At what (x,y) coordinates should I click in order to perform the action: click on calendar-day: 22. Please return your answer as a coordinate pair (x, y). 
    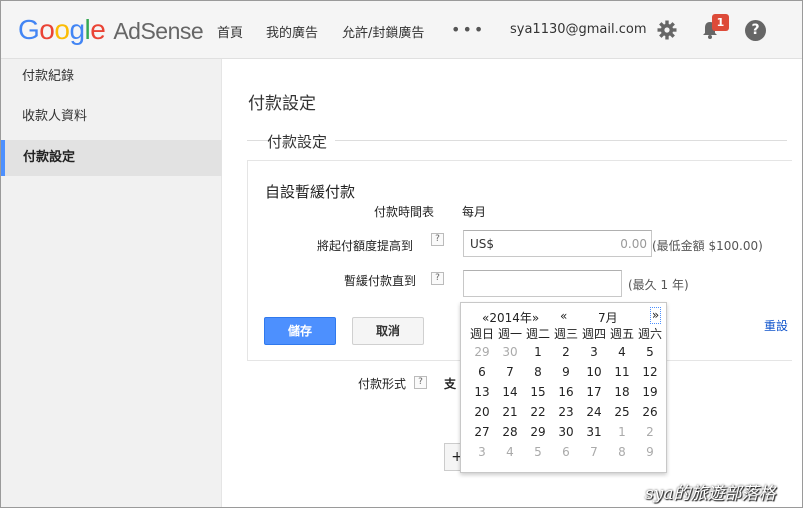
    Looking at the image, I should click on (538, 412).